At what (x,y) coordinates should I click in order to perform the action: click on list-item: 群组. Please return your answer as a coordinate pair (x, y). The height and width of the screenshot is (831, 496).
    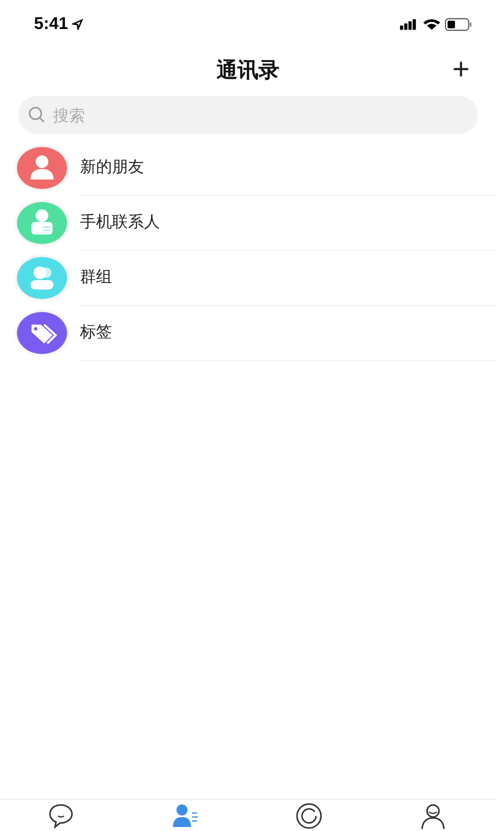
    Looking at the image, I should click on (288, 278).